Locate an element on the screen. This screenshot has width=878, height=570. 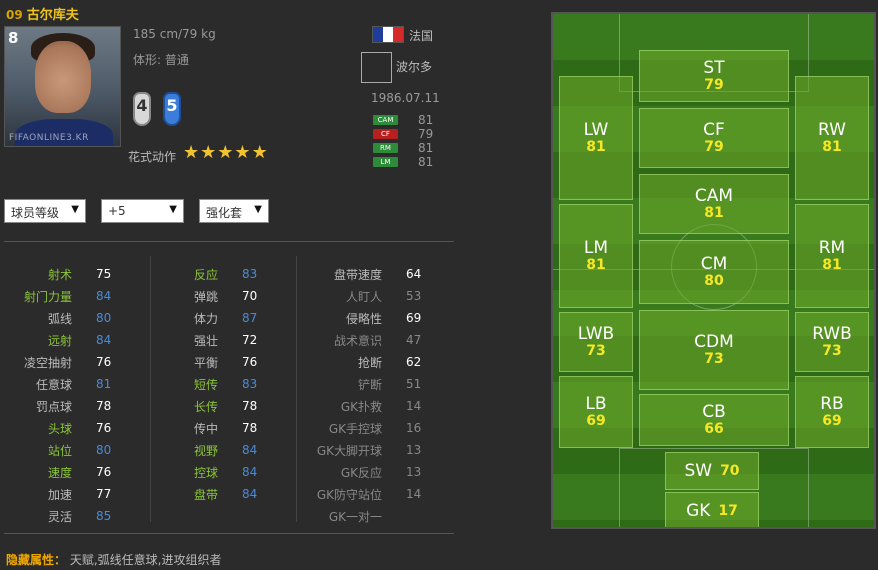
plus-select: +5 ▼ is located at coordinates (142, 211).